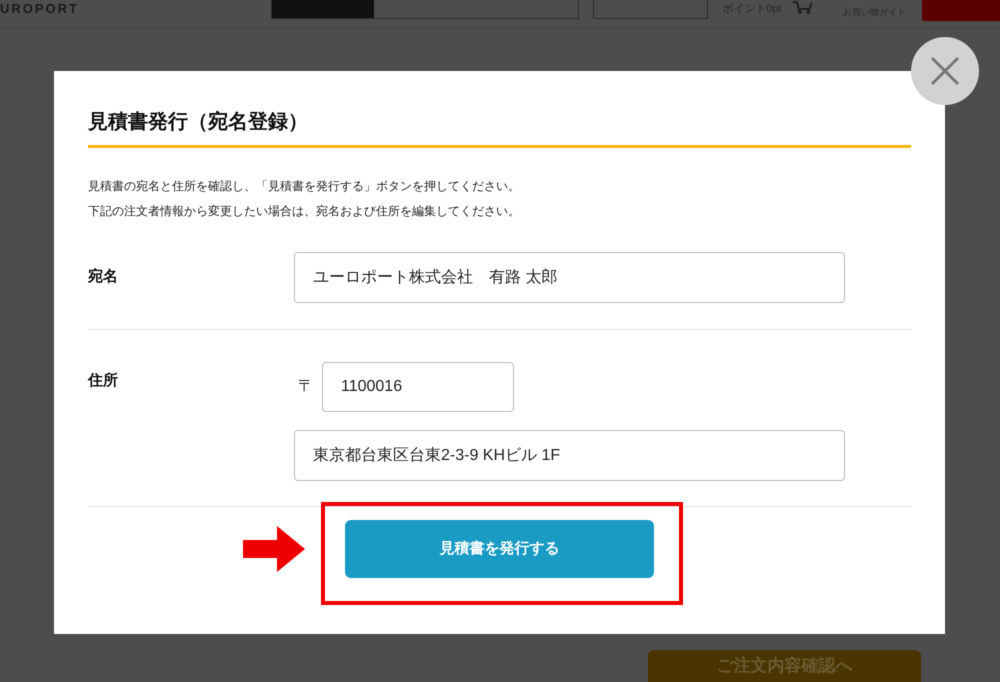  I want to click on address-field: 東京都台東区台東2-3-9 KHビル 1F, so click(569, 455).